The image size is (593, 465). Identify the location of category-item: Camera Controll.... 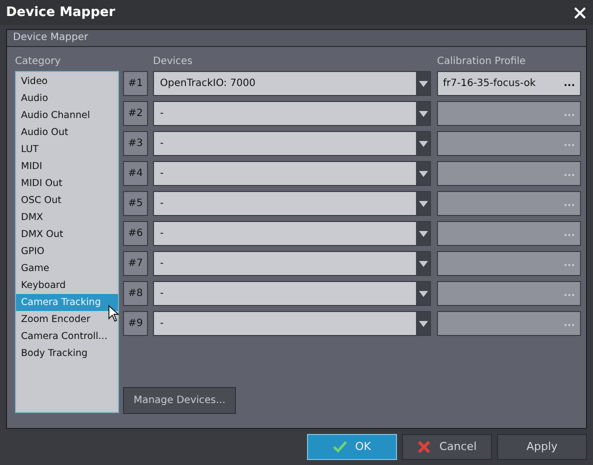
(67, 336).